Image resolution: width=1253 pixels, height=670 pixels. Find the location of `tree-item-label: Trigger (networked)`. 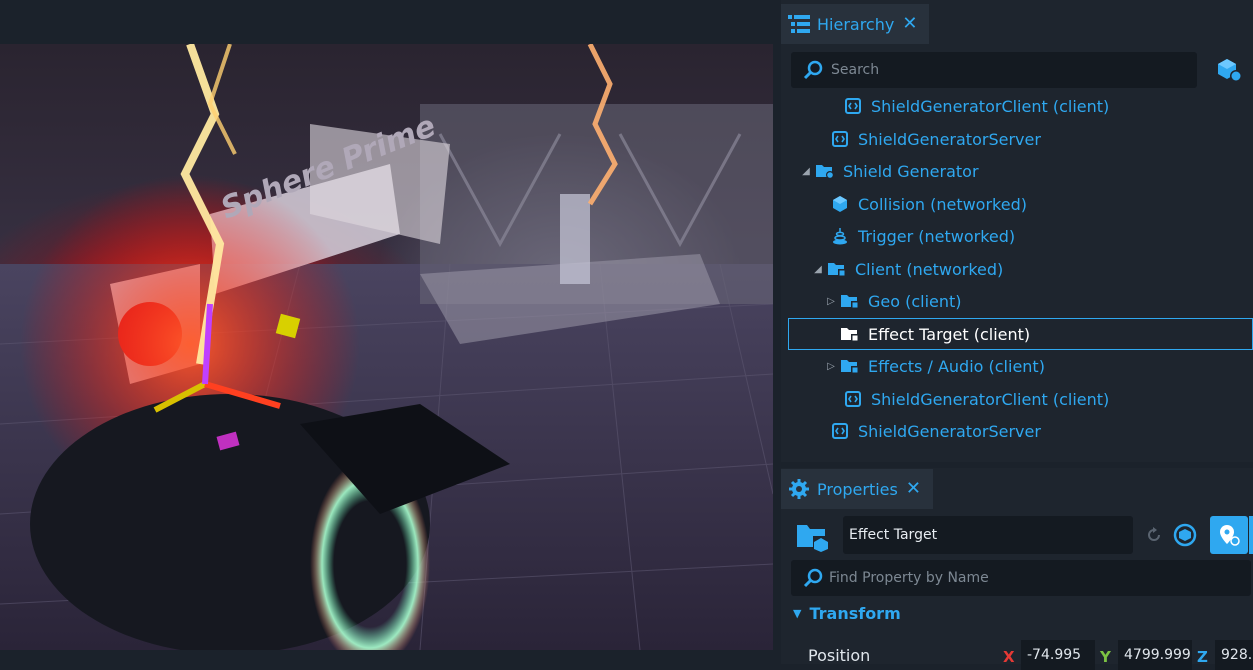

tree-item-label: Trigger (networked) is located at coordinates (937, 236).